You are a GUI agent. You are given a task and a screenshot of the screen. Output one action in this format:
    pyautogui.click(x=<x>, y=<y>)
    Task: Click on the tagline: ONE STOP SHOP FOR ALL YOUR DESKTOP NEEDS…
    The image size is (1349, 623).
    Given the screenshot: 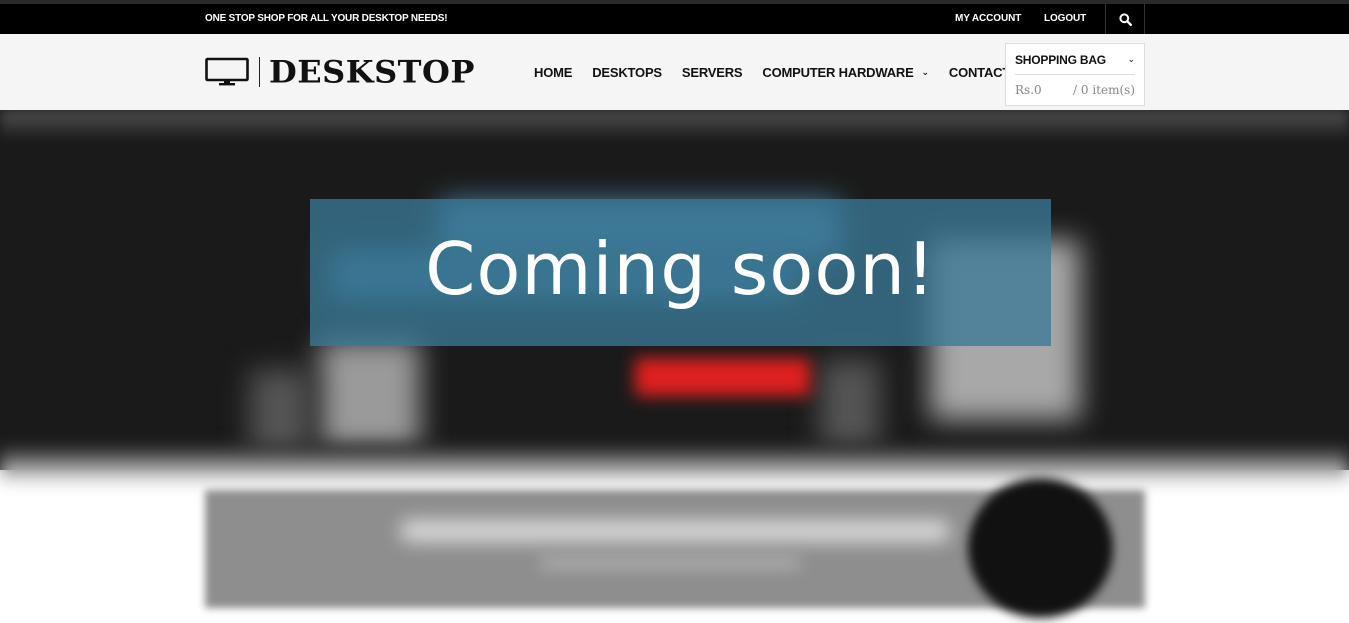 What is the action you would take?
    pyautogui.click(x=326, y=18)
    